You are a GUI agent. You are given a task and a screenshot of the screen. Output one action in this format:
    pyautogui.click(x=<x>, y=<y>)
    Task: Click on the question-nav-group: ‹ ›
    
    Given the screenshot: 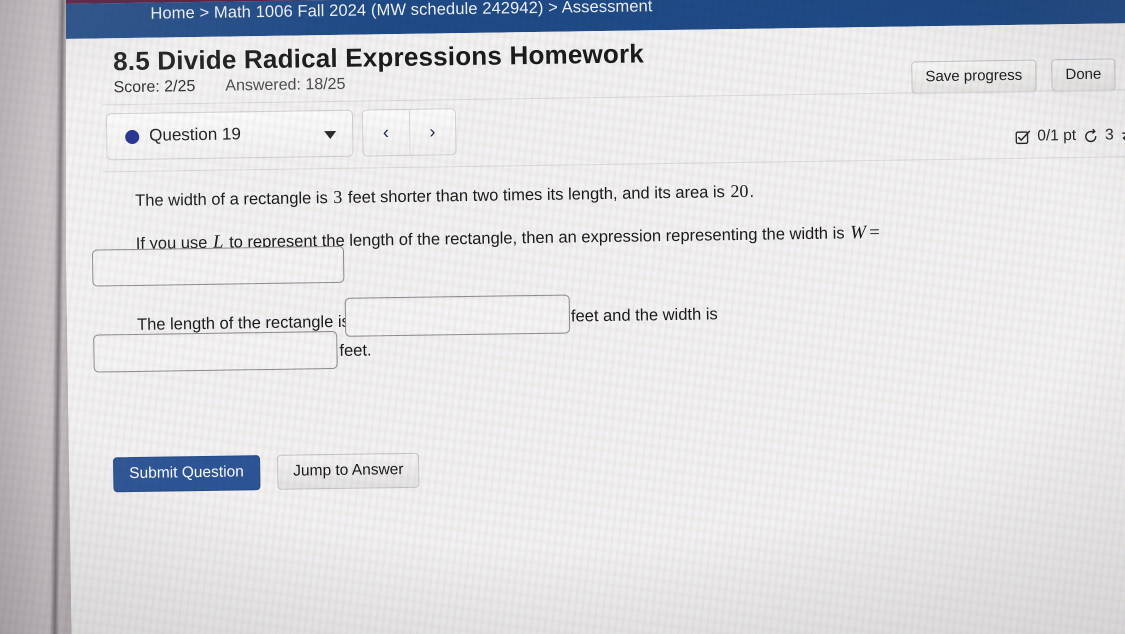 What is the action you would take?
    pyautogui.click(x=409, y=132)
    